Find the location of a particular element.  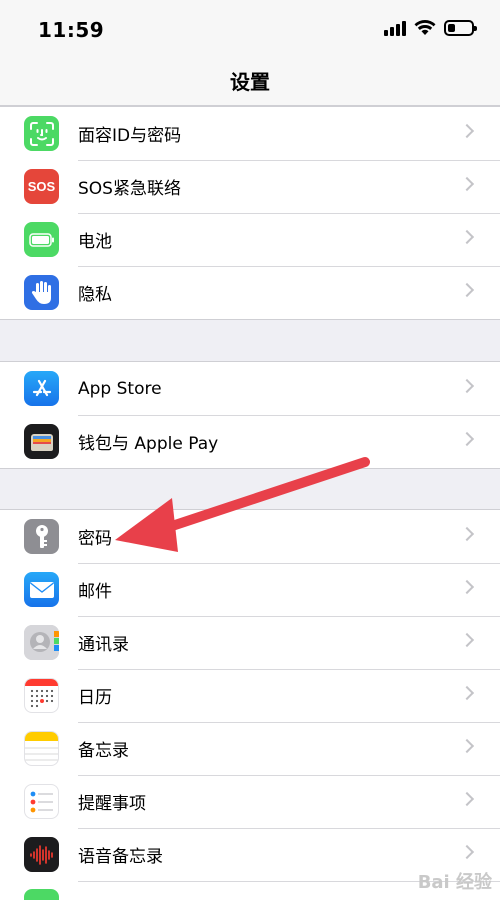

settings-item-sos: SOS SOS紧急联络 is located at coordinates (250, 186).